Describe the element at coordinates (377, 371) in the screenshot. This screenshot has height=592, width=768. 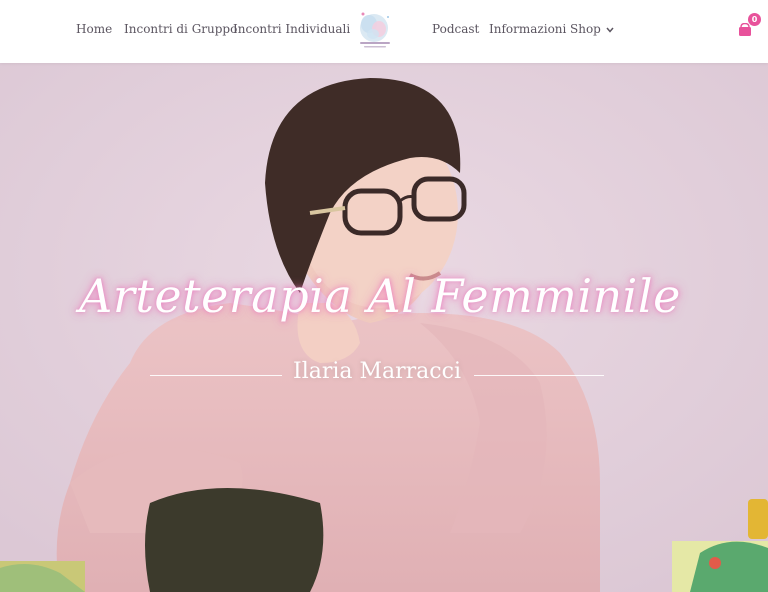
I see `hero-subtitle: Ilaria Marracci` at that location.